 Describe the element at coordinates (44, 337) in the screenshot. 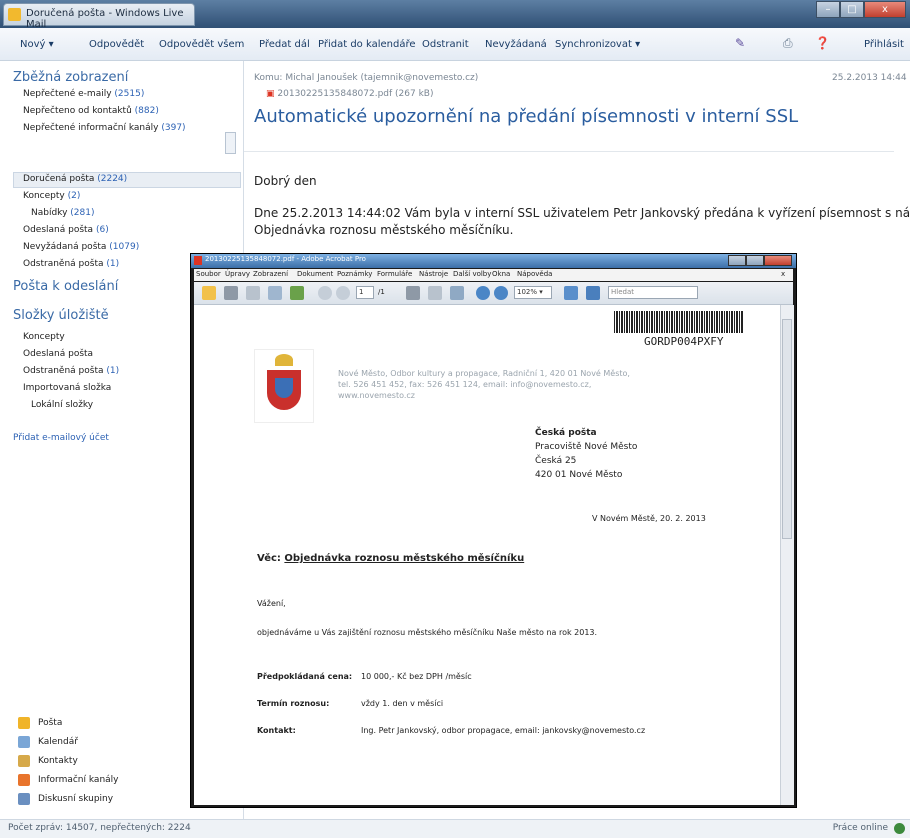

I see `storage-drafts: Koncepty` at that location.